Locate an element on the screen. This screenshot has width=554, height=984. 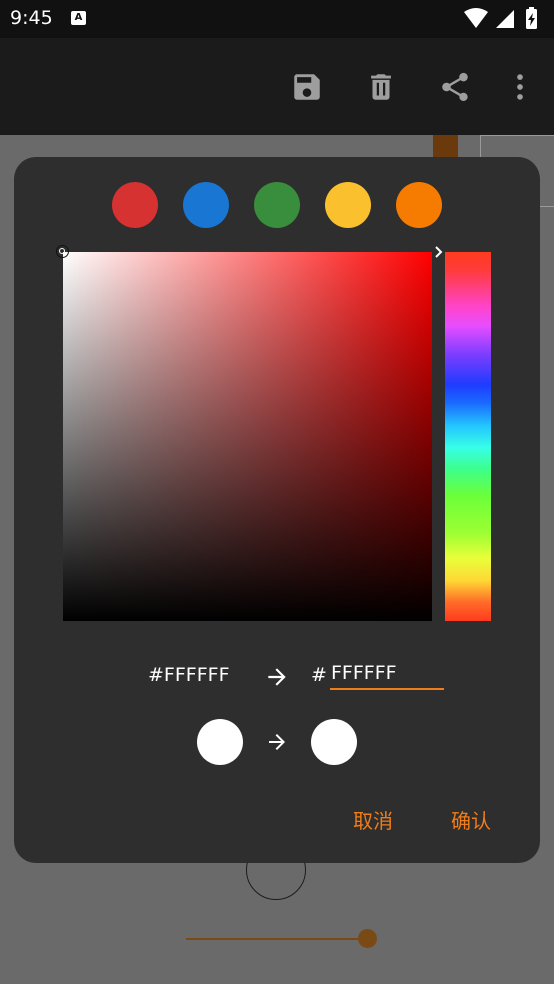
status-bar: 9:45 A is located at coordinates (277, 19).